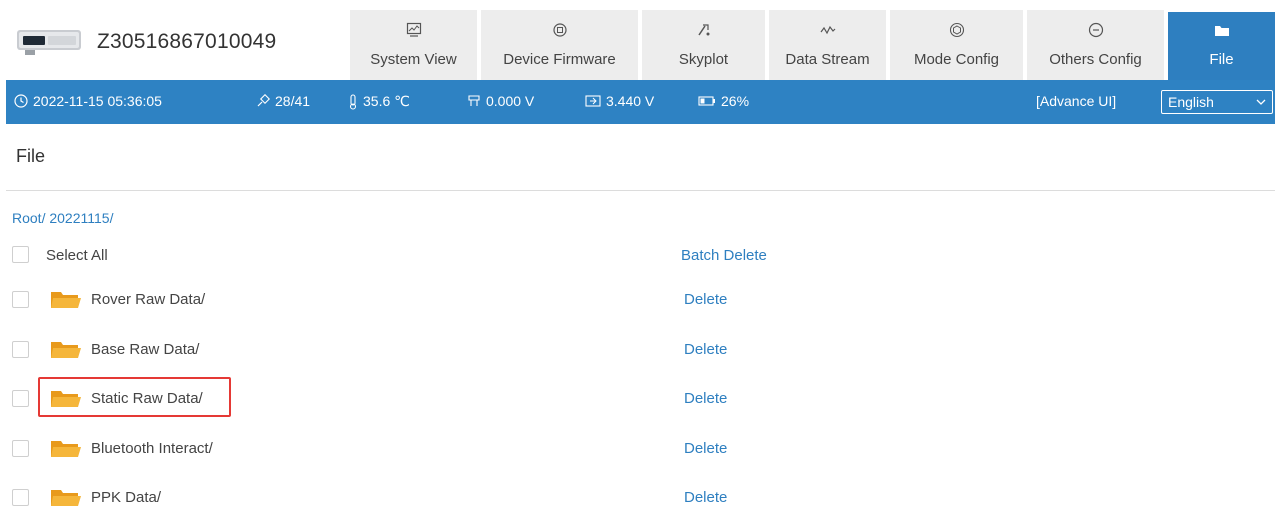  Describe the element at coordinates (386, 101) in the screenshot. I see `temperature-value: 35.6 ℃` at that location.